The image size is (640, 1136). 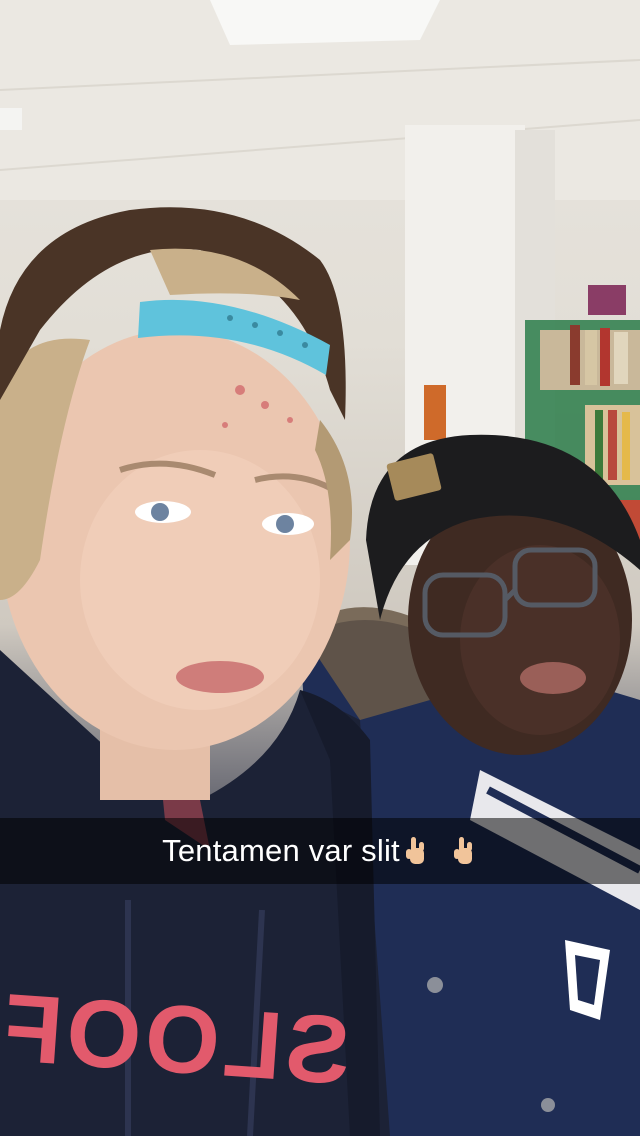 What do you see at coordinates (281, 850) in the screenshot?
I see `caption-text: Tentamen var slit` at bounding box center [281, 850].